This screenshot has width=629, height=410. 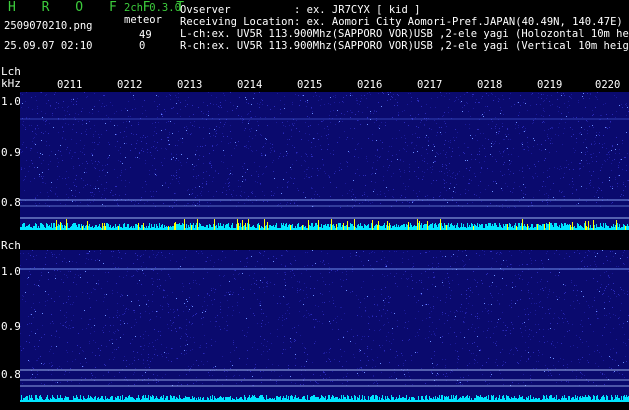 I want to click on time-tick-0213: 0213, so click(x=190, y=85).